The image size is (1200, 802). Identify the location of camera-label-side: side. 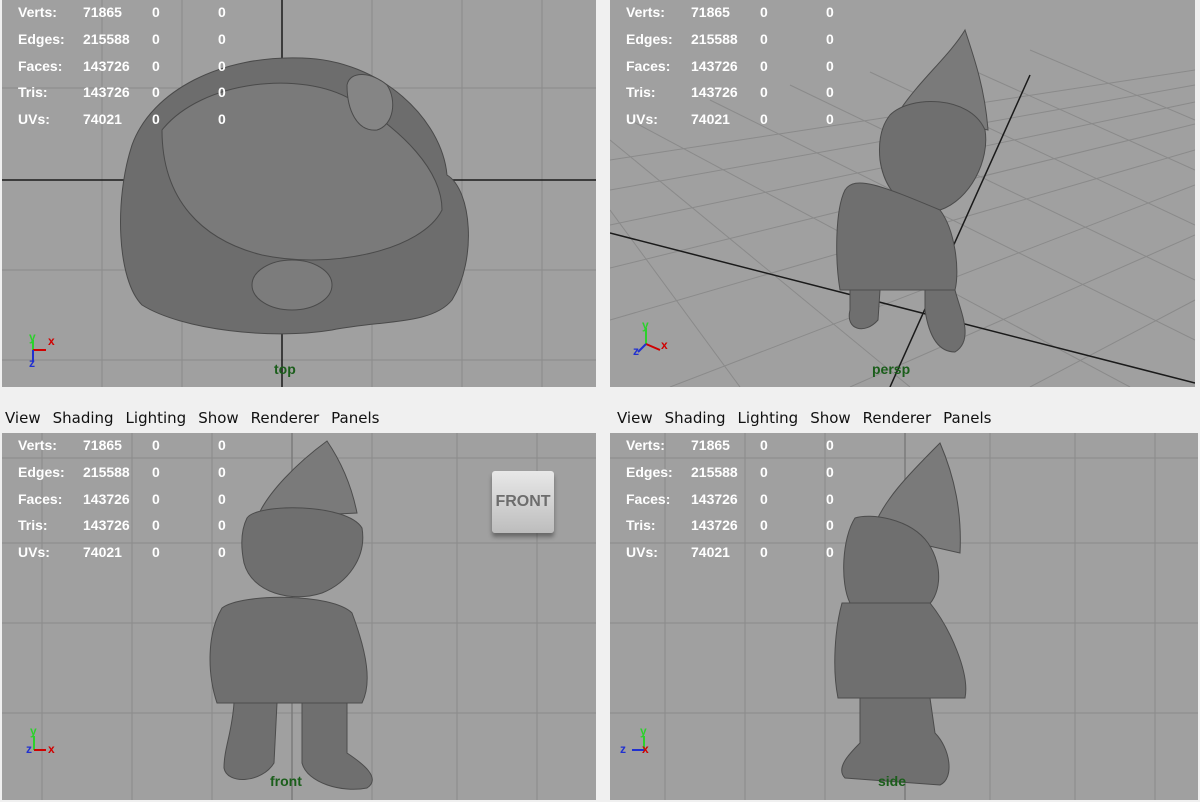
(892, 781).